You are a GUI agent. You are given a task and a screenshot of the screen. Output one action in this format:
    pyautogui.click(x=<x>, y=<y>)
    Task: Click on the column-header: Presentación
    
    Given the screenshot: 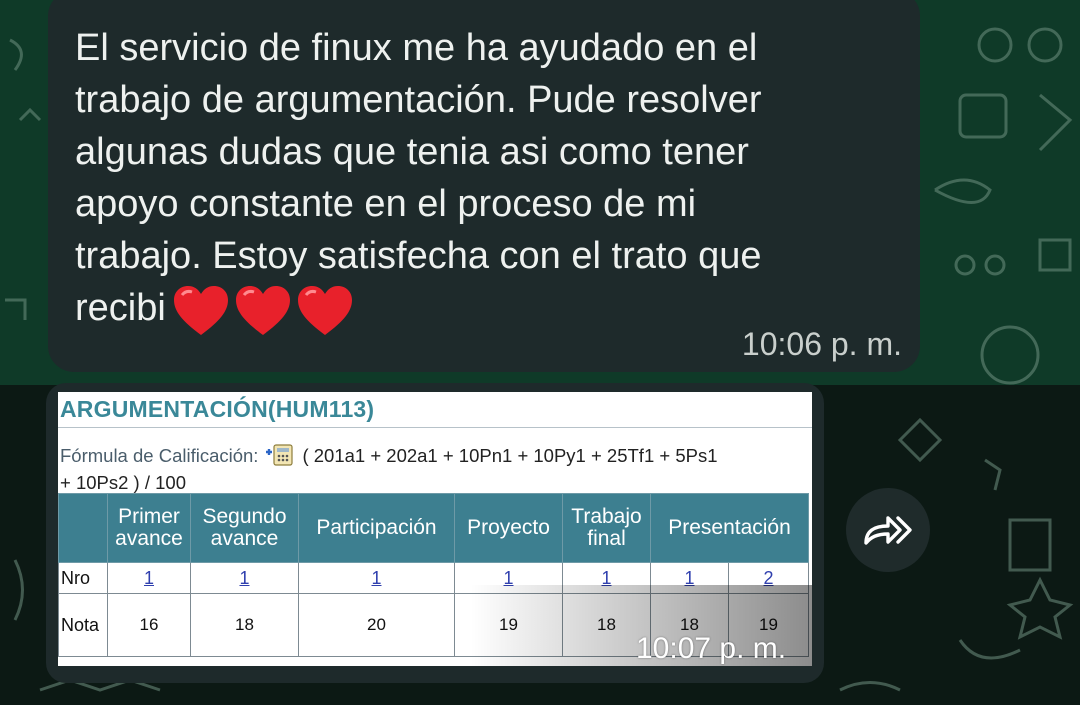 What is the action you would take?
    pyautogui.click(x=729, y=528)
    